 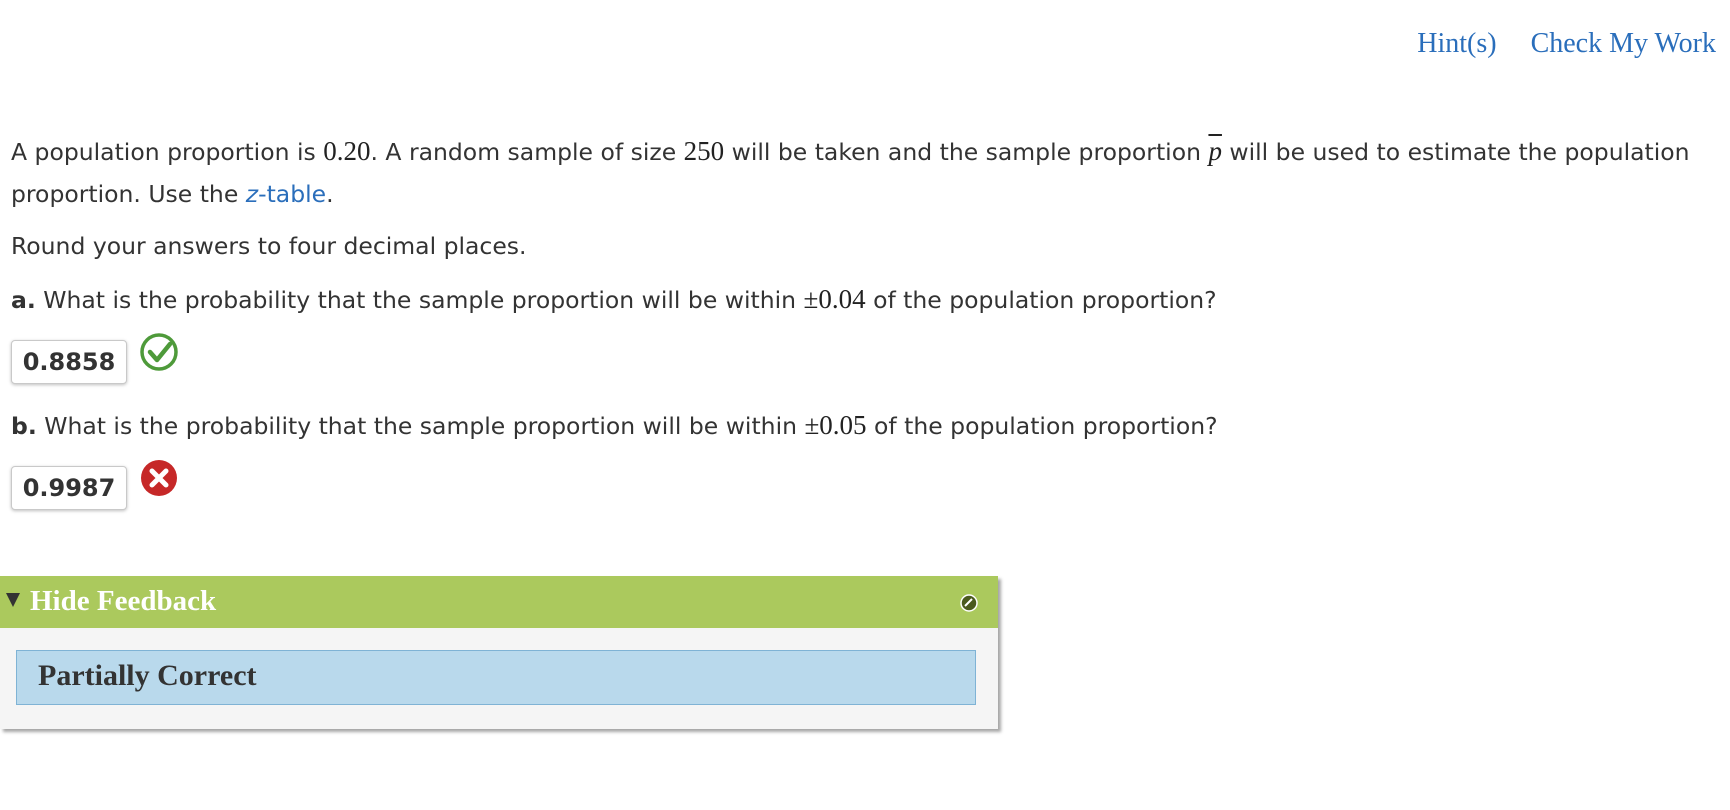 I want to click on hide-feedback-toggle: Hide Feedback, so click(x=499, y=602).